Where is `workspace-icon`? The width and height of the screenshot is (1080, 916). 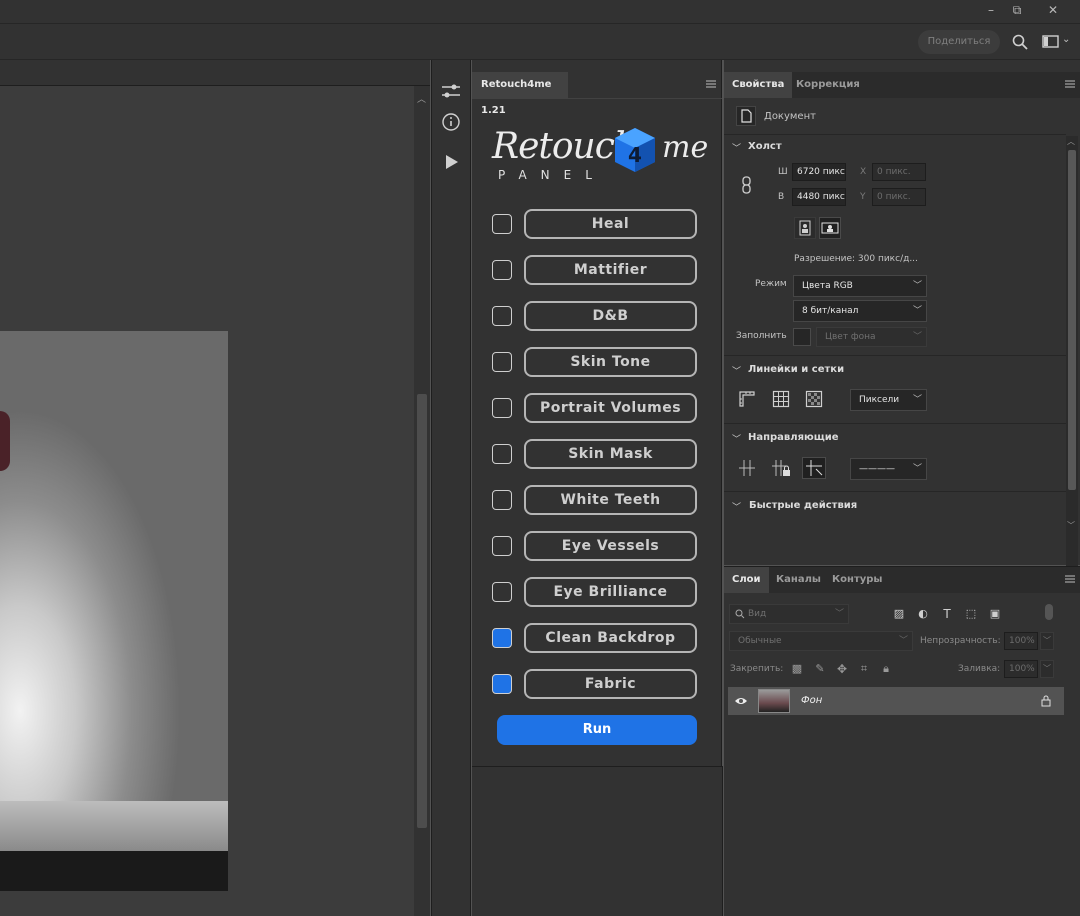 workspace-icon is located at coordinates (1051, 42).